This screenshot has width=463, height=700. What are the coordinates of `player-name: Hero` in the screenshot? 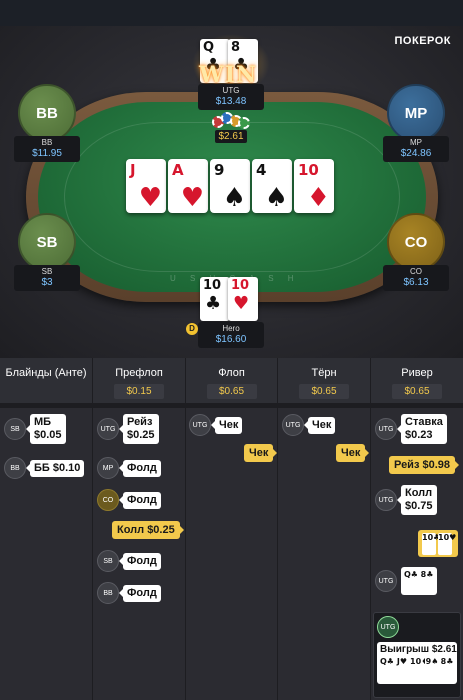 It's located at (231, 328).